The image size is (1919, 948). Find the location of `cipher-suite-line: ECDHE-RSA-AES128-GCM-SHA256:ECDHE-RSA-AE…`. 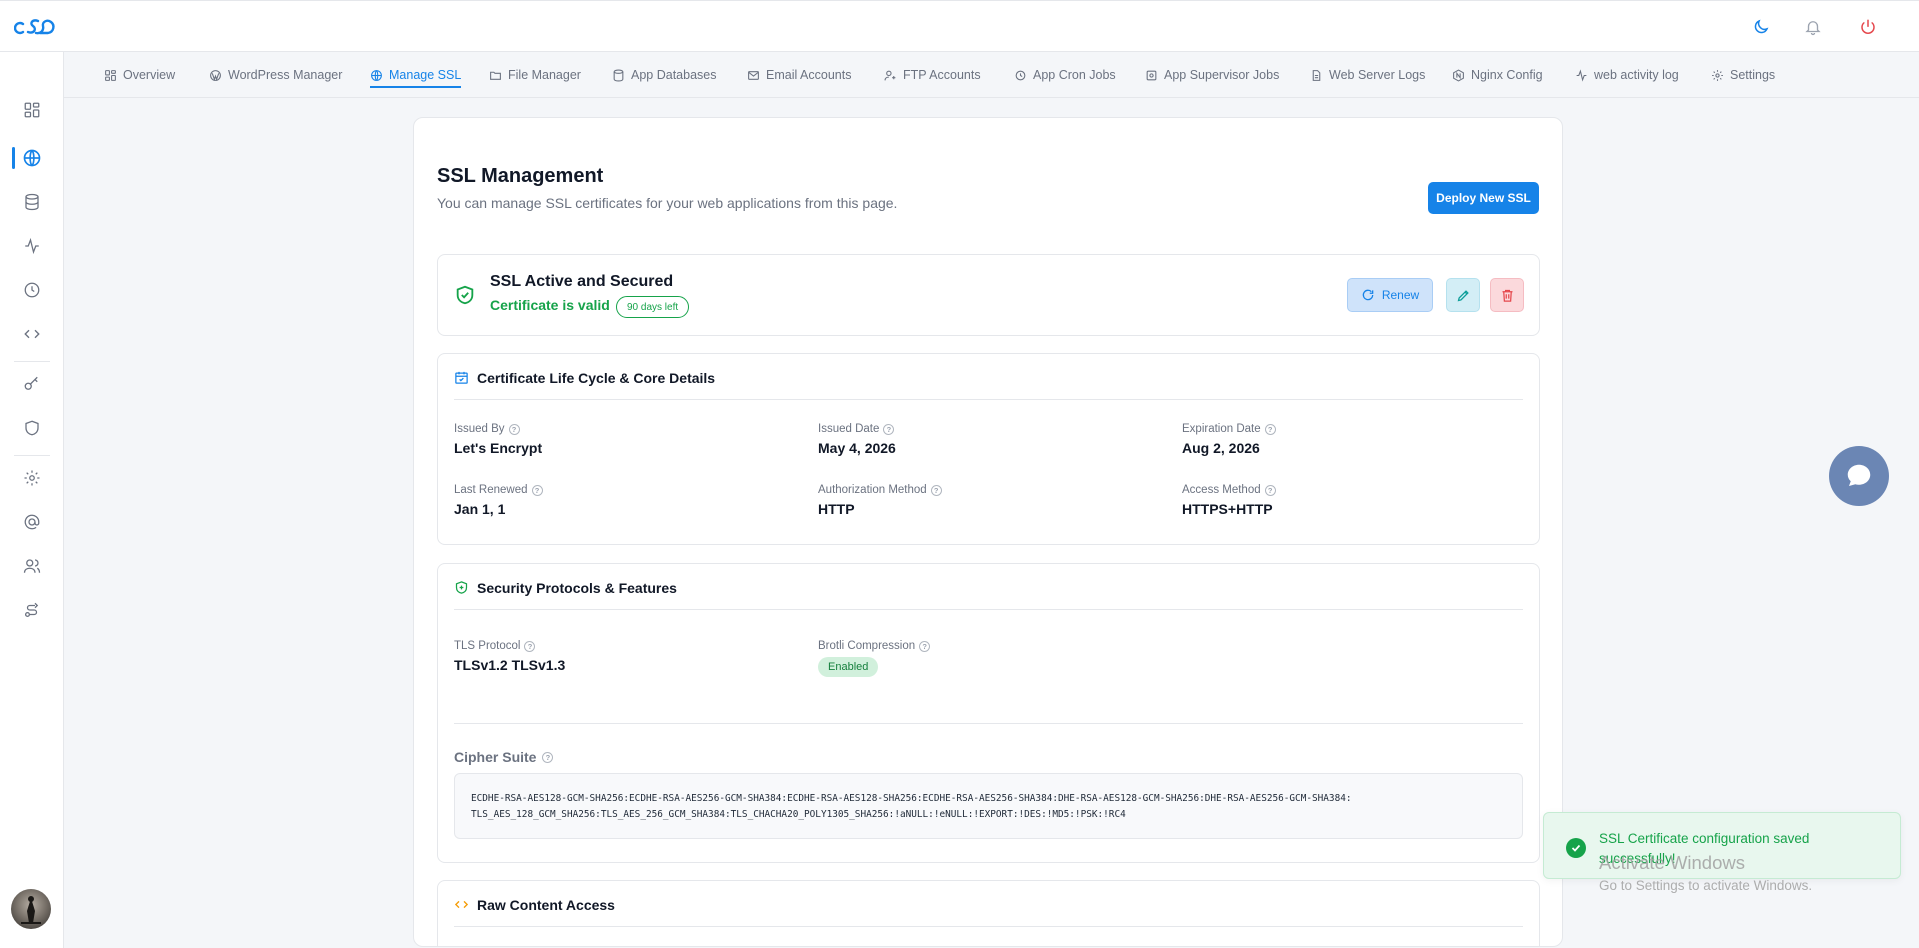

cipher-suite-line: ECDHE-RSA-AES128-GCM-SHA256:ECDHE-RSA-AE… is located at coordinates (911, 798).